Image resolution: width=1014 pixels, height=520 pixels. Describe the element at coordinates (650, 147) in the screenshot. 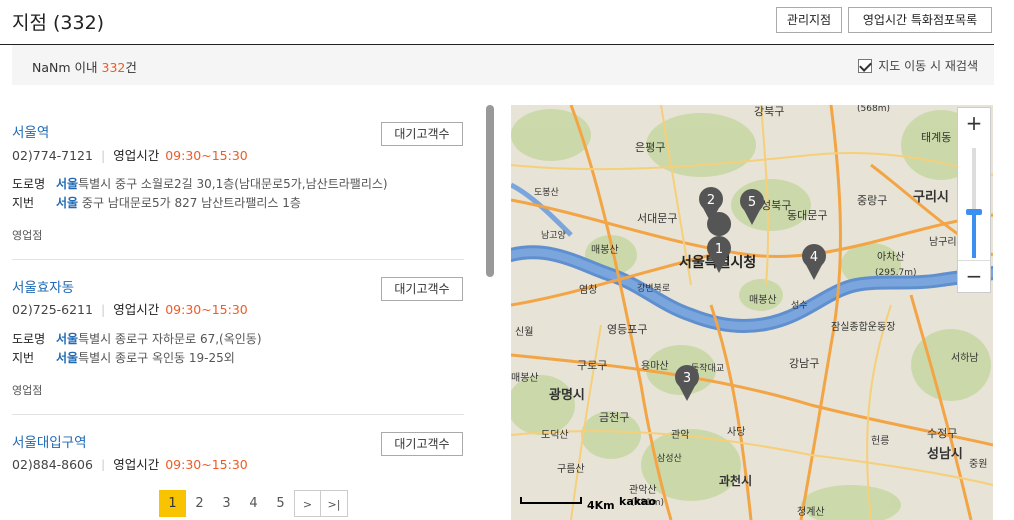

I see `map-label: 은평구` at that location.